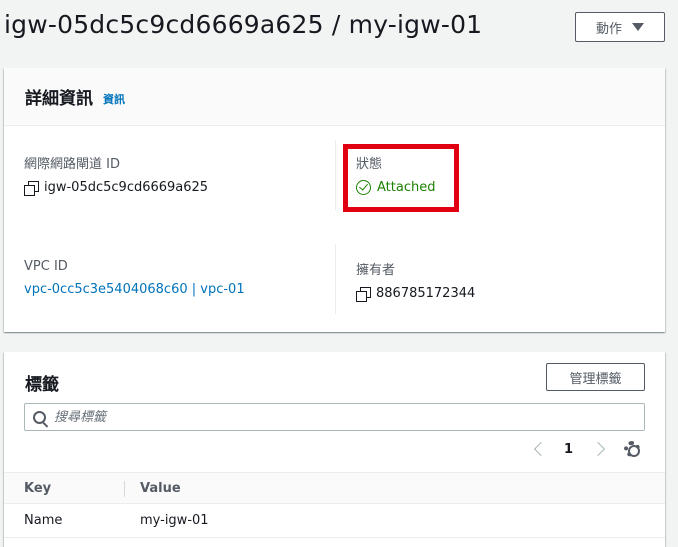 This screenshot has height=547, width=678. Describe the element at coordinates (160, 488) in the screenshot. I see `column-header-value: Value` at that location.